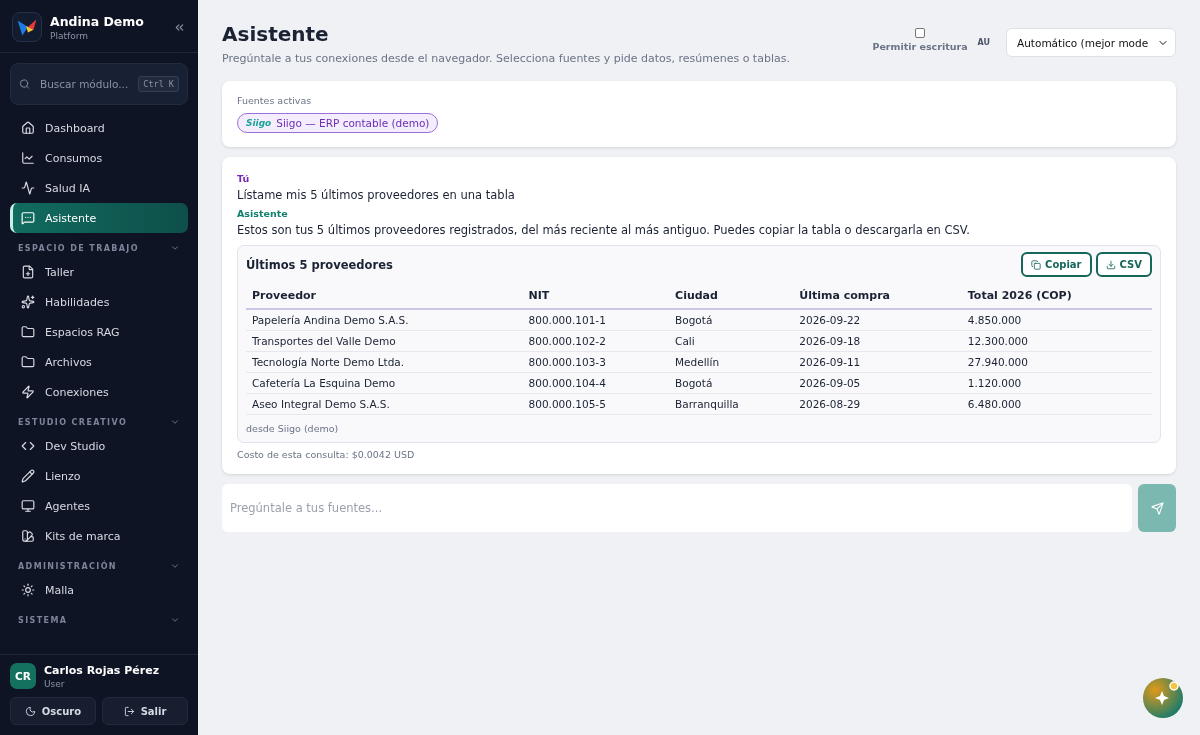  What do you see at coordinates (596, 383) in the screenshot?
I see `table-cell: 800.000.104-4` at bounding box center [596, 383].